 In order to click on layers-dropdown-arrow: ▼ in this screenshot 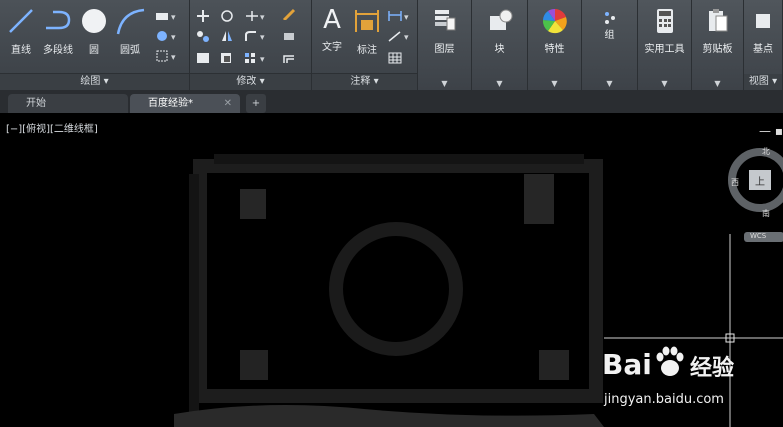, I will do `click(444, 83)`.